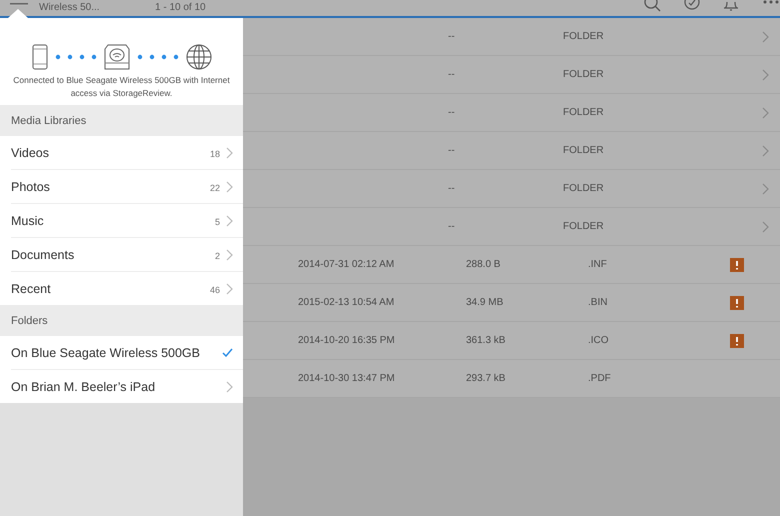 This screenshot has height=516, width=780. I want to click on size-cell: 34.9 MB, so click(485, 302).